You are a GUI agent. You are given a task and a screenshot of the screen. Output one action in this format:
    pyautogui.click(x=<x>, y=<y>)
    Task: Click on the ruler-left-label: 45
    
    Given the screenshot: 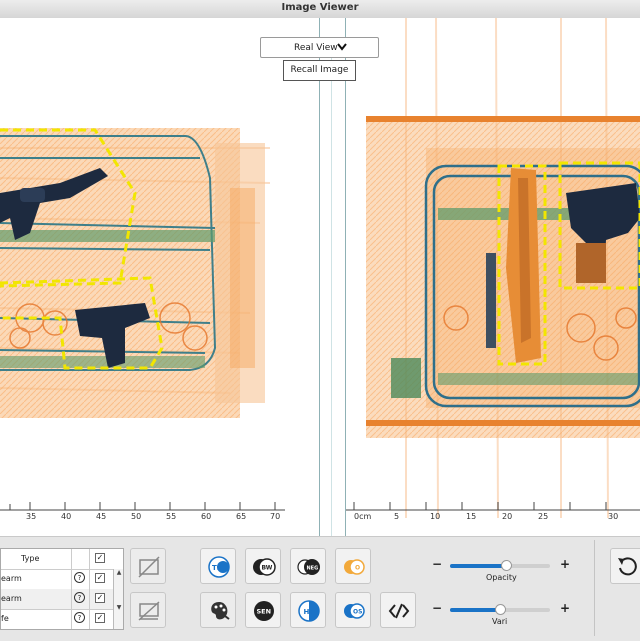 What is the action you would take?
    pyautogui.click(x=101, y=516)
    